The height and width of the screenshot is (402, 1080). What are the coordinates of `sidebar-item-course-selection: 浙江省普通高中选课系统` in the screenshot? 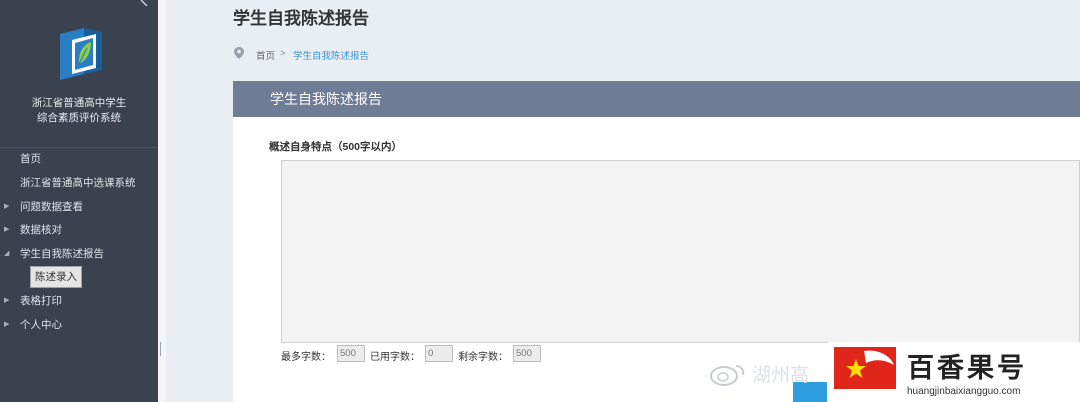 It's located at (79, 183).